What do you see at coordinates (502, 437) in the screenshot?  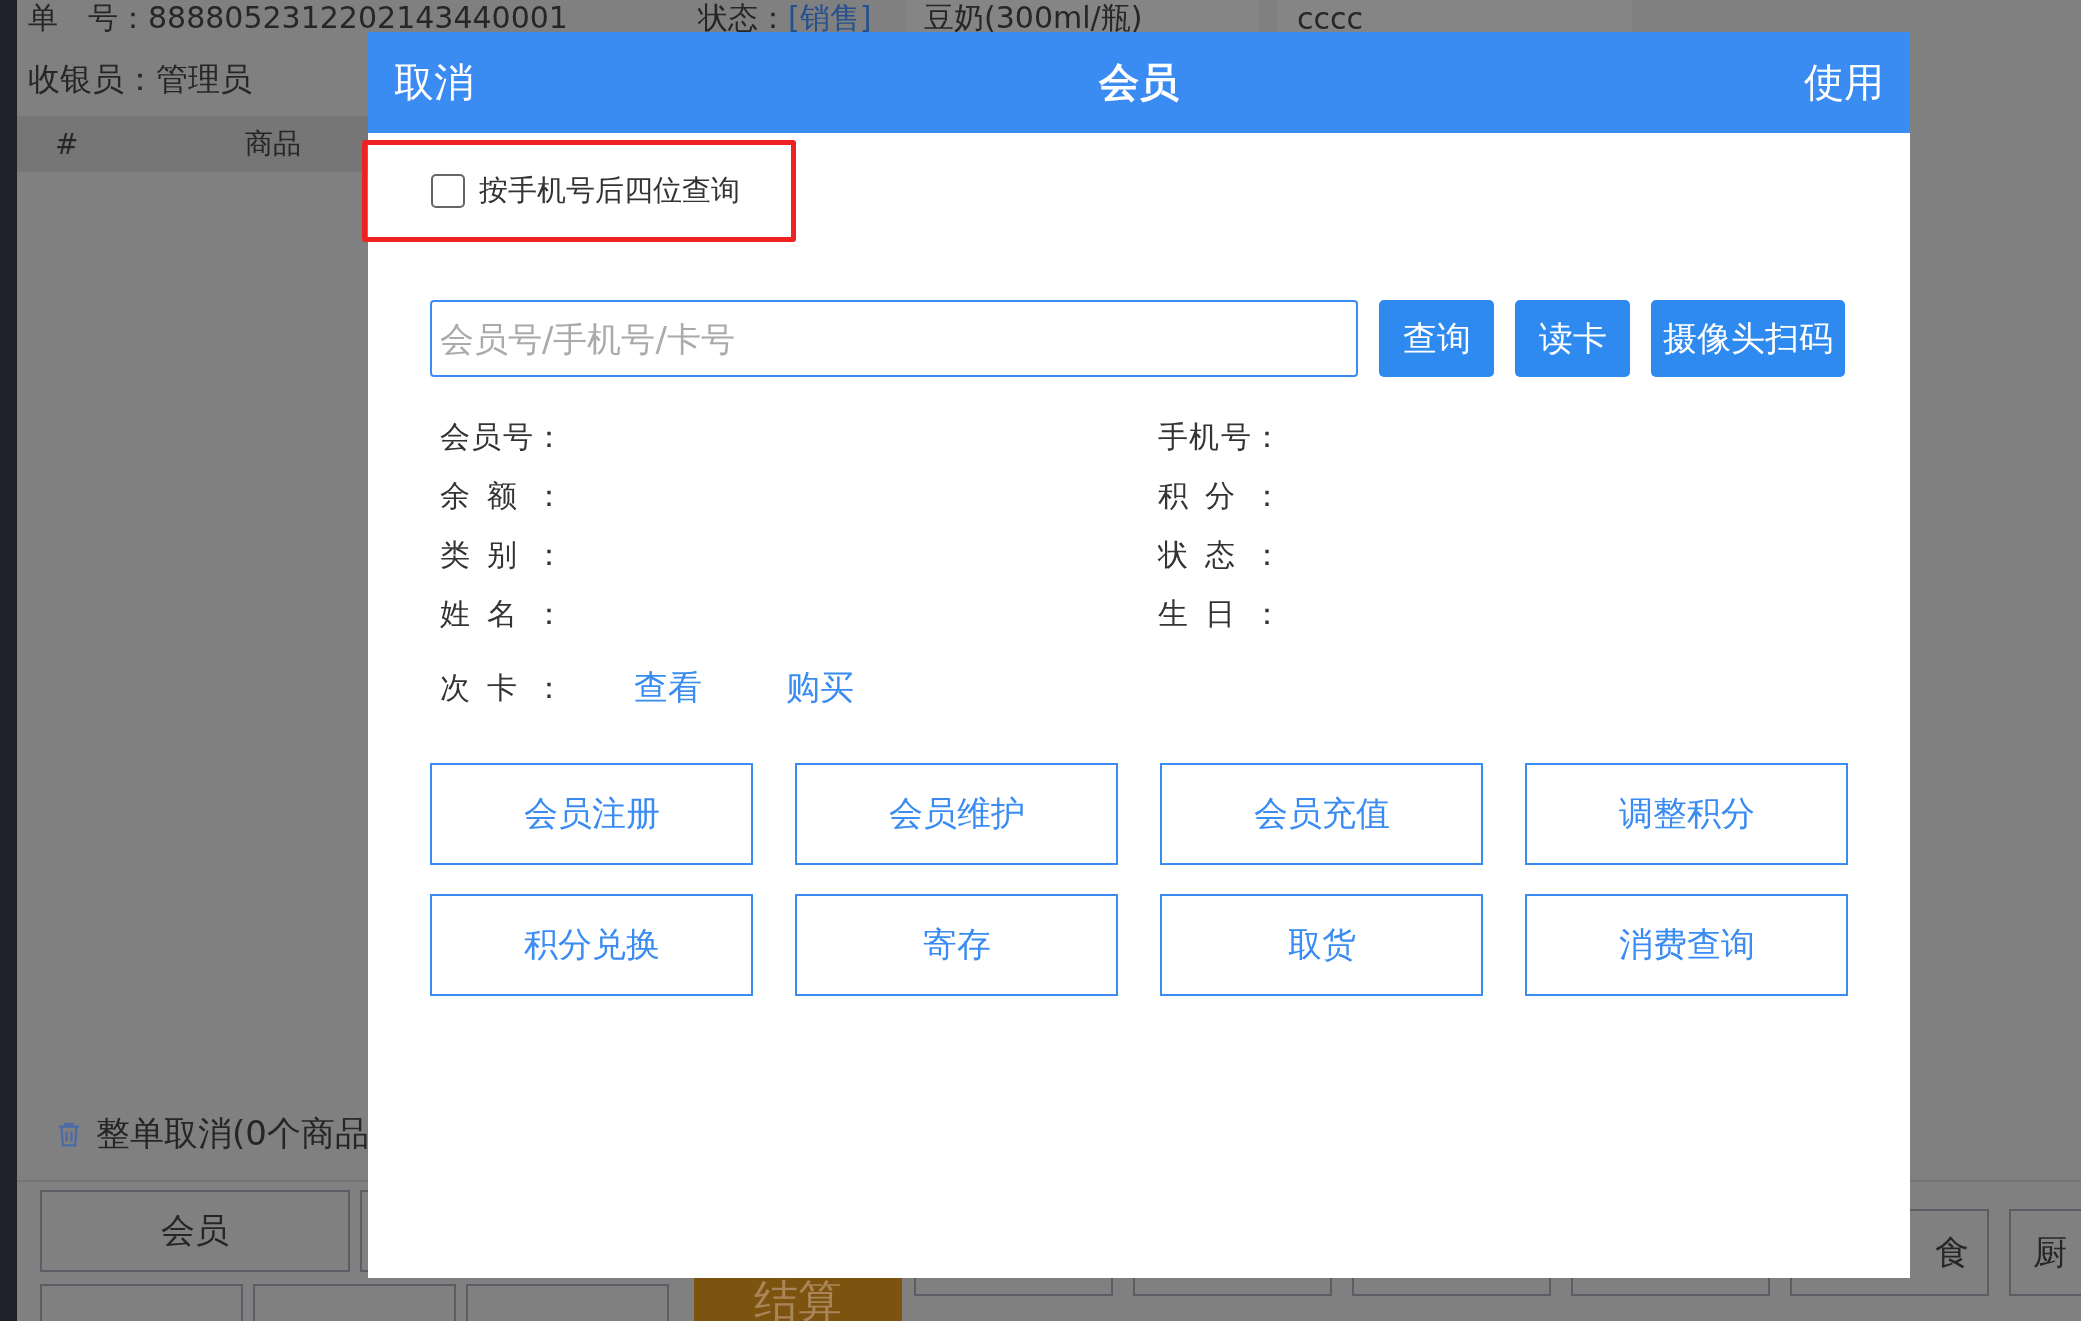 I see `field-label: 会员号：` at bounding box center [502, 437].